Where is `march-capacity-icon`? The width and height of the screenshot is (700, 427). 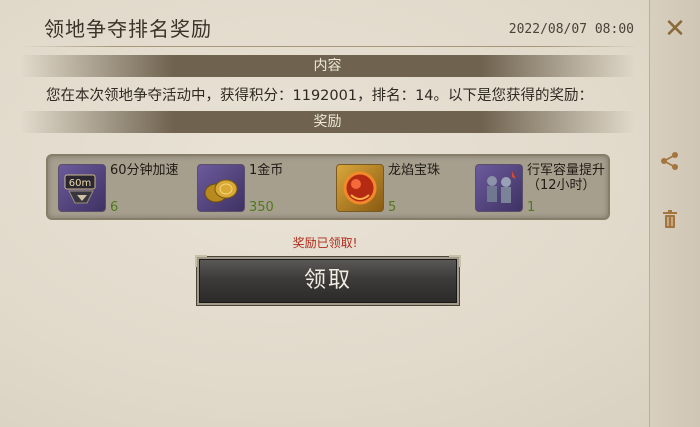
march-capacity-icon is located at coordinates (499, 188).